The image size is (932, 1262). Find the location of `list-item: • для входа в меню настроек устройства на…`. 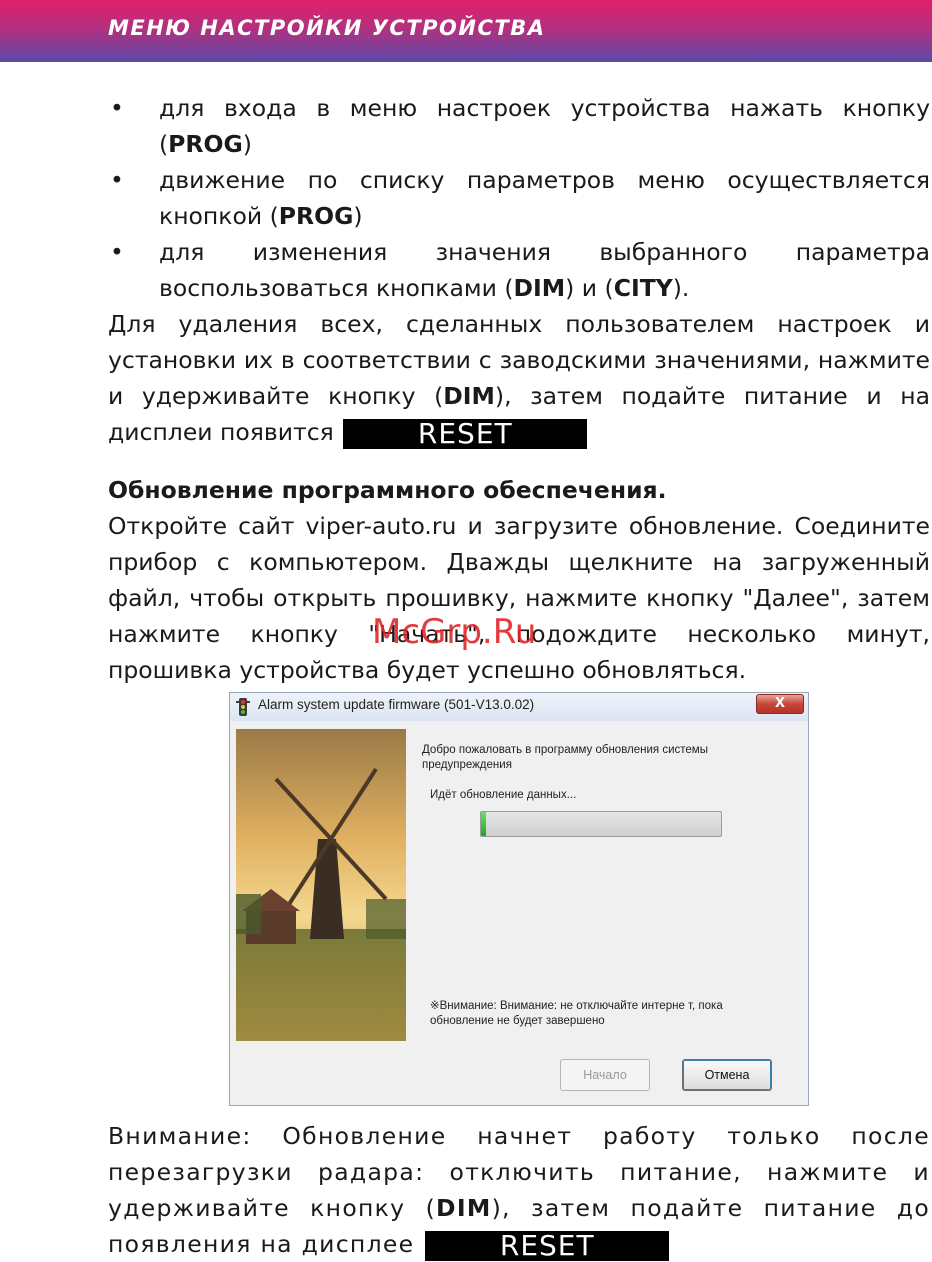

list-item: • для входа в меню настроек устройства на… is located at coordinates (519, 126).